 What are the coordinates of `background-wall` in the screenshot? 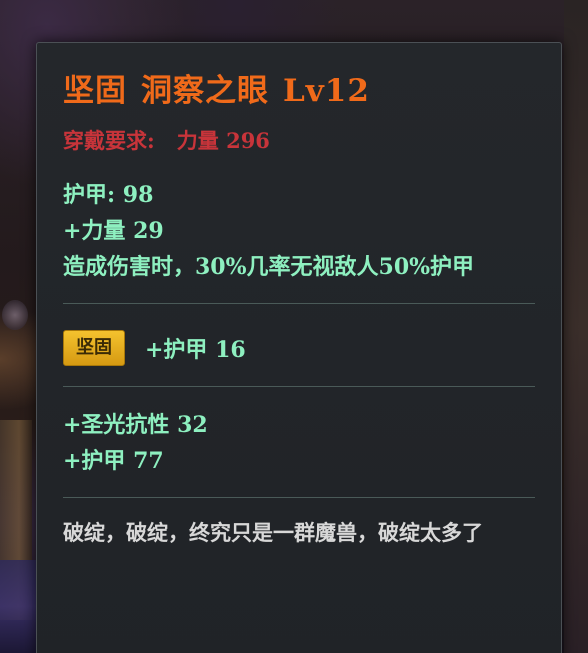 It's located at (576, 326).